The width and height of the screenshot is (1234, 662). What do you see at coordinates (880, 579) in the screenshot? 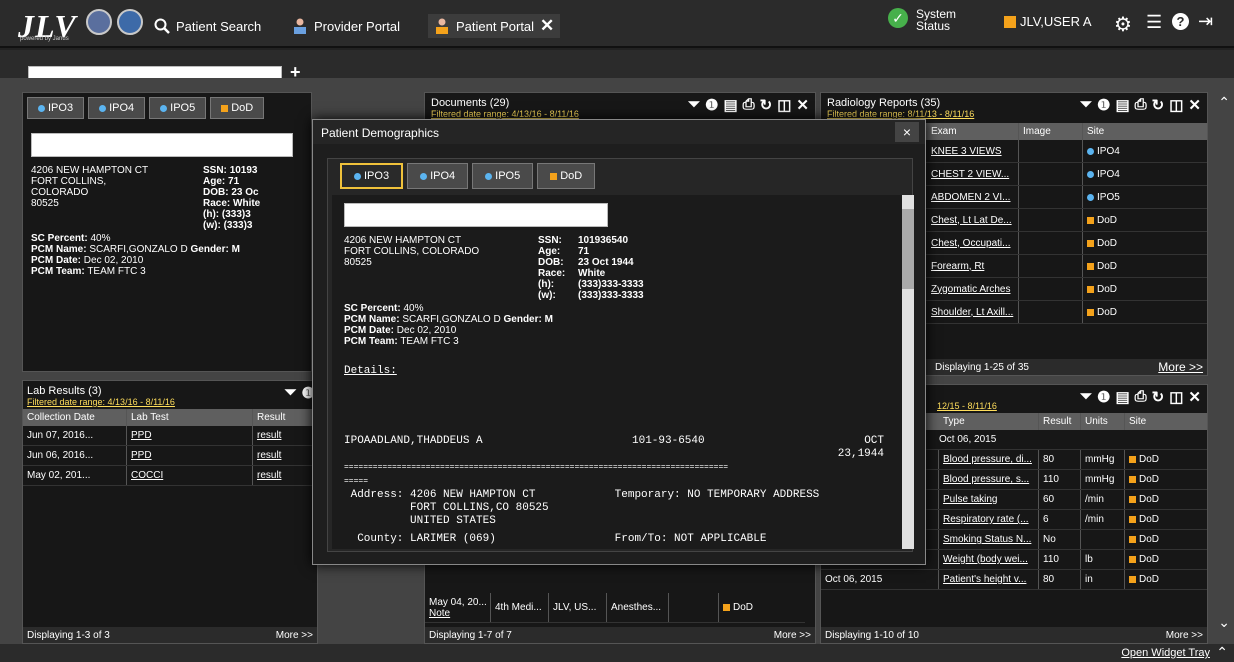
I see `date-cell: Oct 06, 2015` at bounding box center [880, 579].